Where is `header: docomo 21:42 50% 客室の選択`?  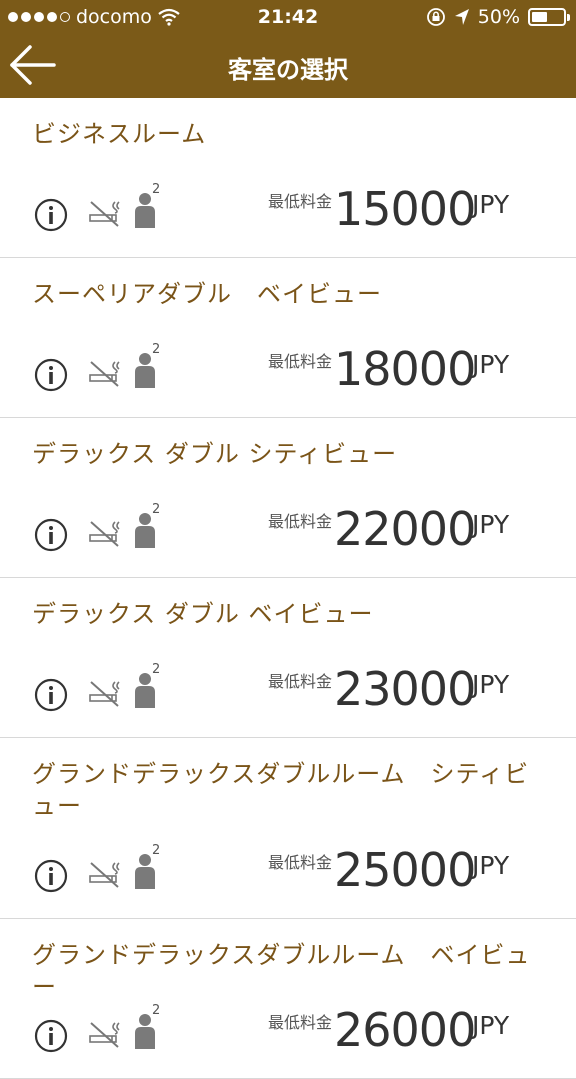
header: docomo 21:42 50% 客室の選択 is located at coordinates (288, 49).